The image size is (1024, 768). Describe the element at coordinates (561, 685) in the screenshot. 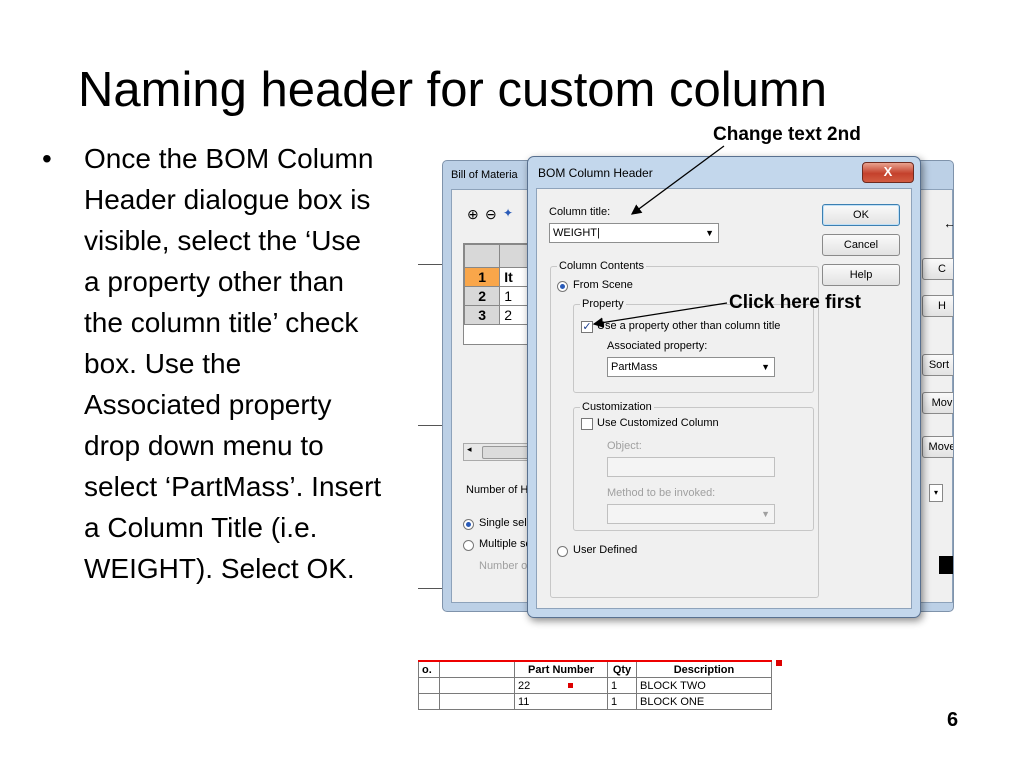

I see `table-cell: 22` at that location.